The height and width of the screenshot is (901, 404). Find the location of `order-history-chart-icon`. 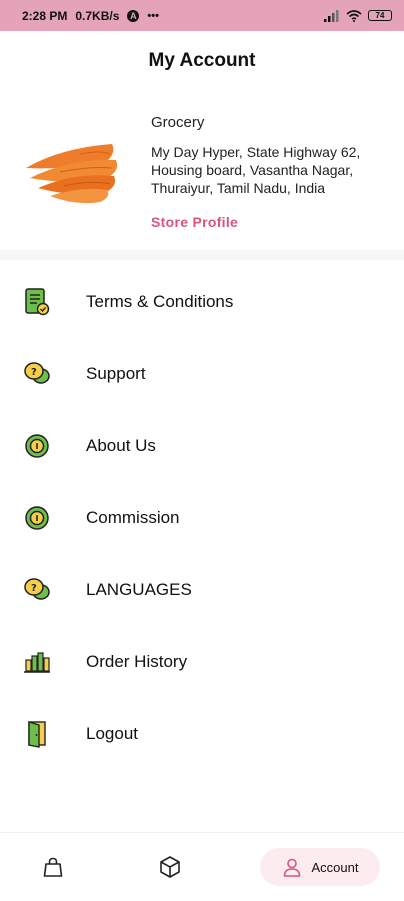

order-history-chart-icon is located at coordinates (37, 662).